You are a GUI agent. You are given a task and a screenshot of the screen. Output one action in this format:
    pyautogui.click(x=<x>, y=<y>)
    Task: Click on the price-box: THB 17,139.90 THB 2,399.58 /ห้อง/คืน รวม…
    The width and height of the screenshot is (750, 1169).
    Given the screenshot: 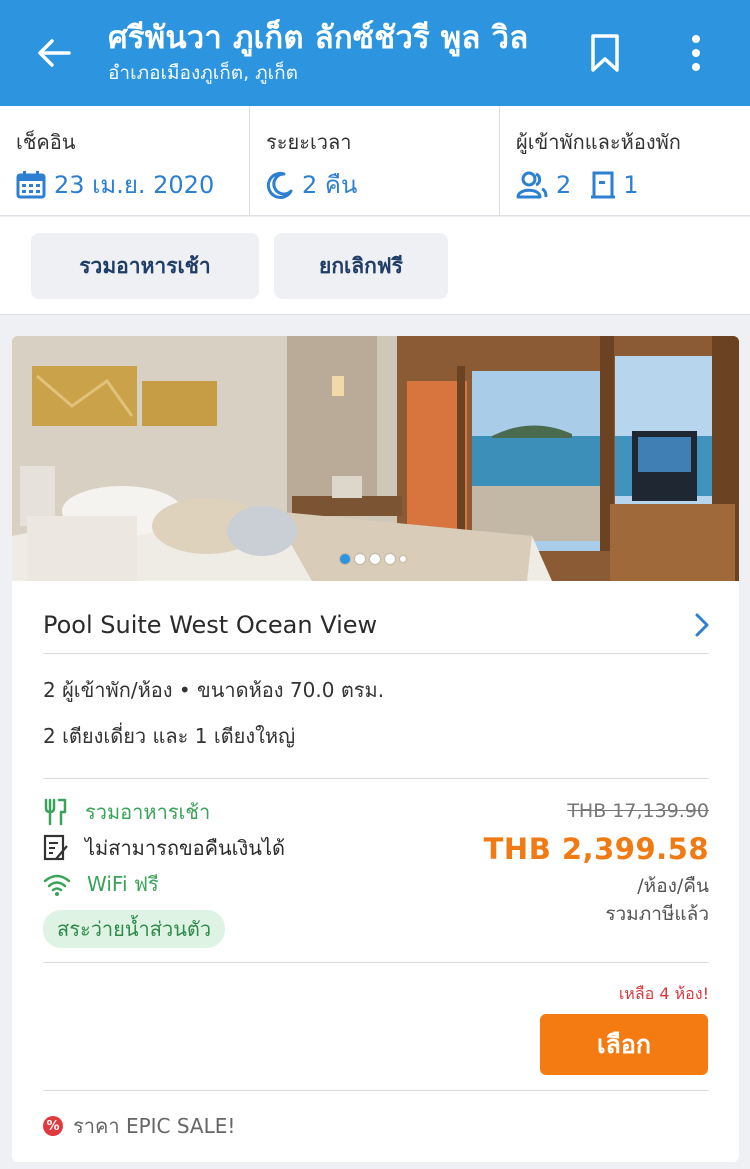 What is the action you would take?
    pyautogui.click(x=596, y=863)
    